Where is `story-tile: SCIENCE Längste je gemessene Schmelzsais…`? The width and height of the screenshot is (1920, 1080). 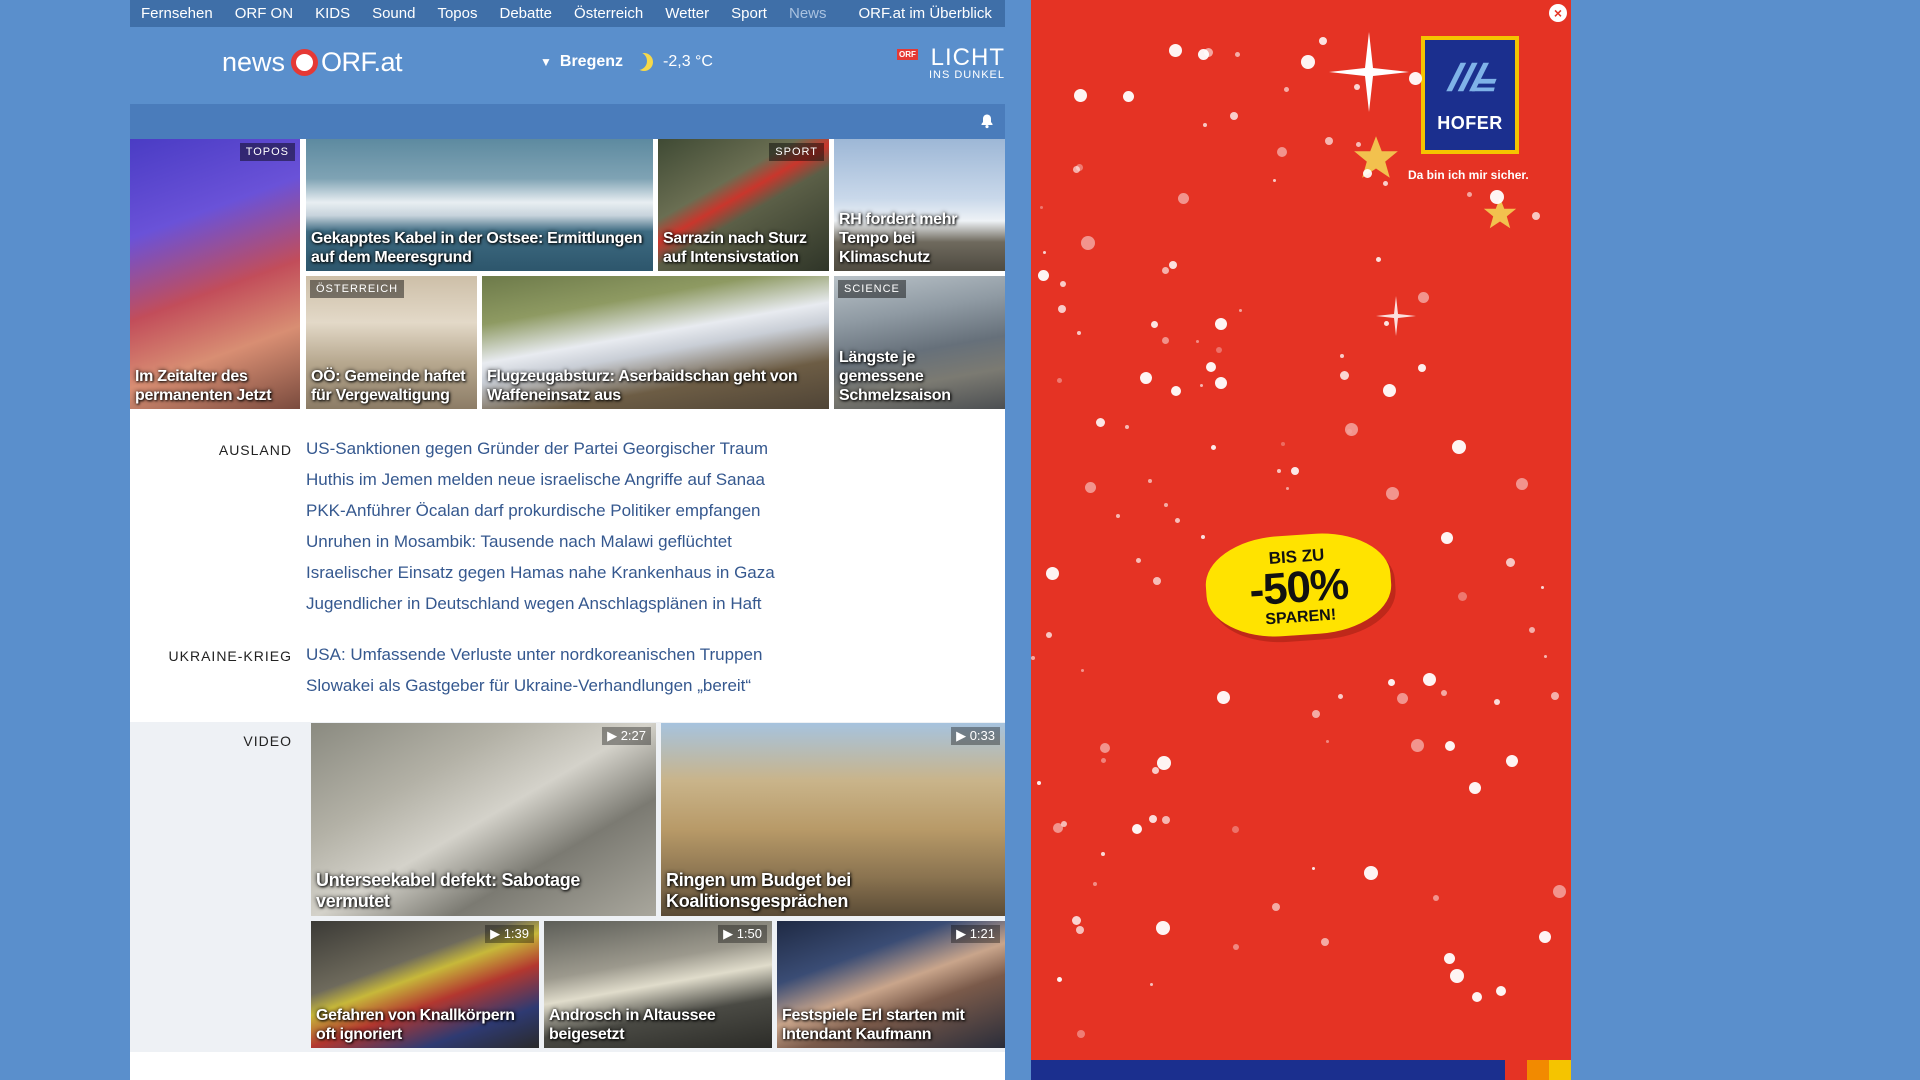
story-tile: SCIENCE Längste je gemessene Schmelzsais… is located at coordinates (919, 342).